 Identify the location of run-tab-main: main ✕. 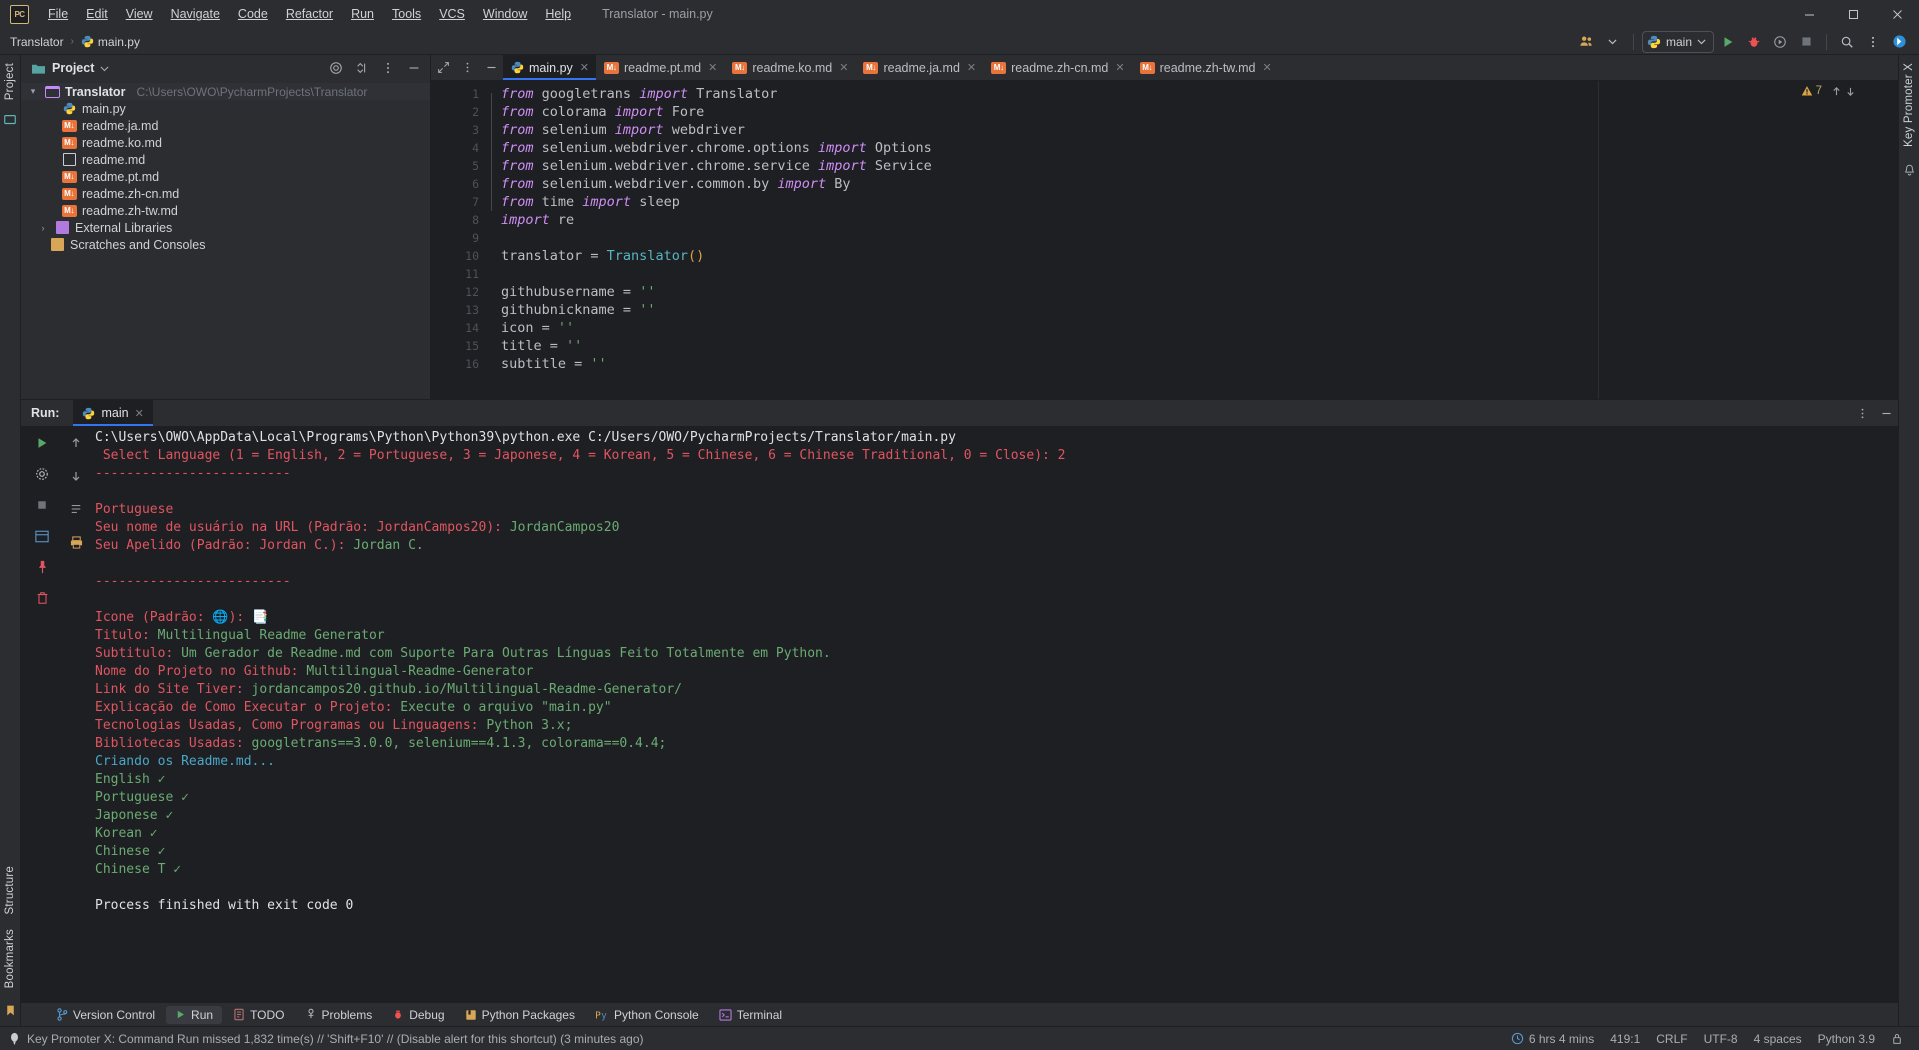
(113, 413).